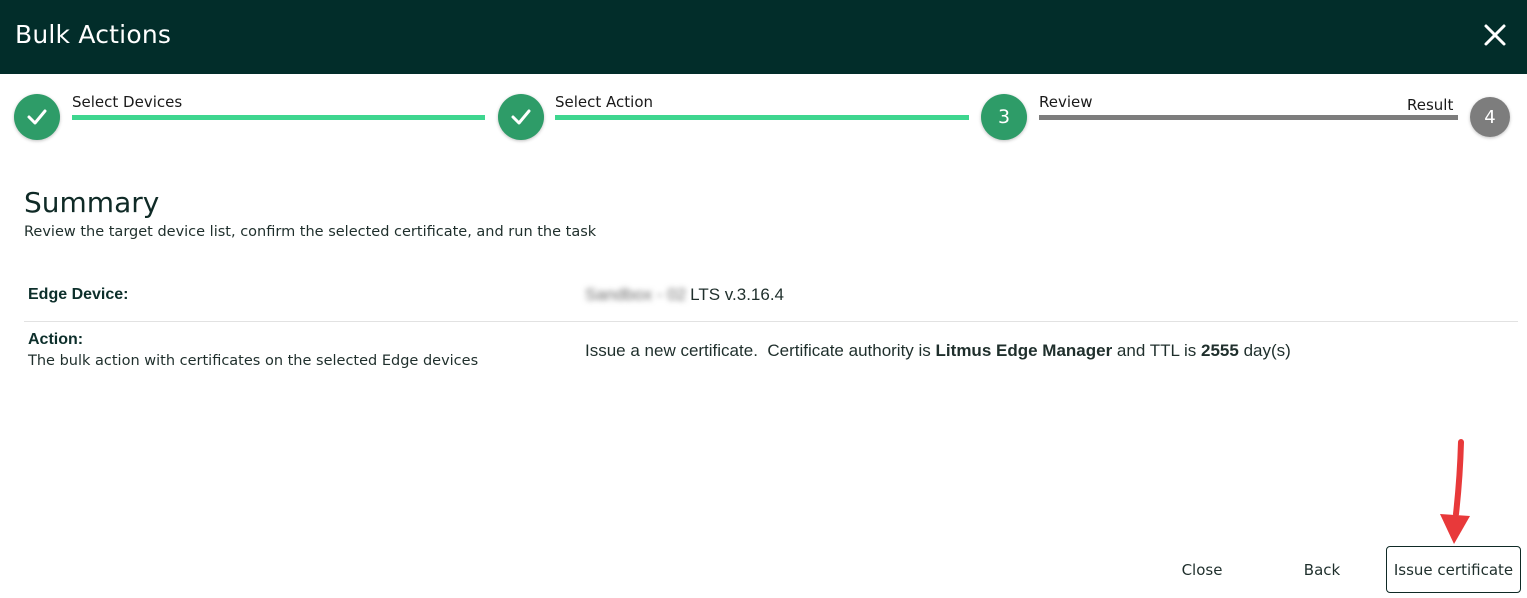 This screenshot has height=598, width=1527. Describe the element at coordinates (78, 294) in the screenshot. I see `edge-device-label: Edge Device:` at that location.